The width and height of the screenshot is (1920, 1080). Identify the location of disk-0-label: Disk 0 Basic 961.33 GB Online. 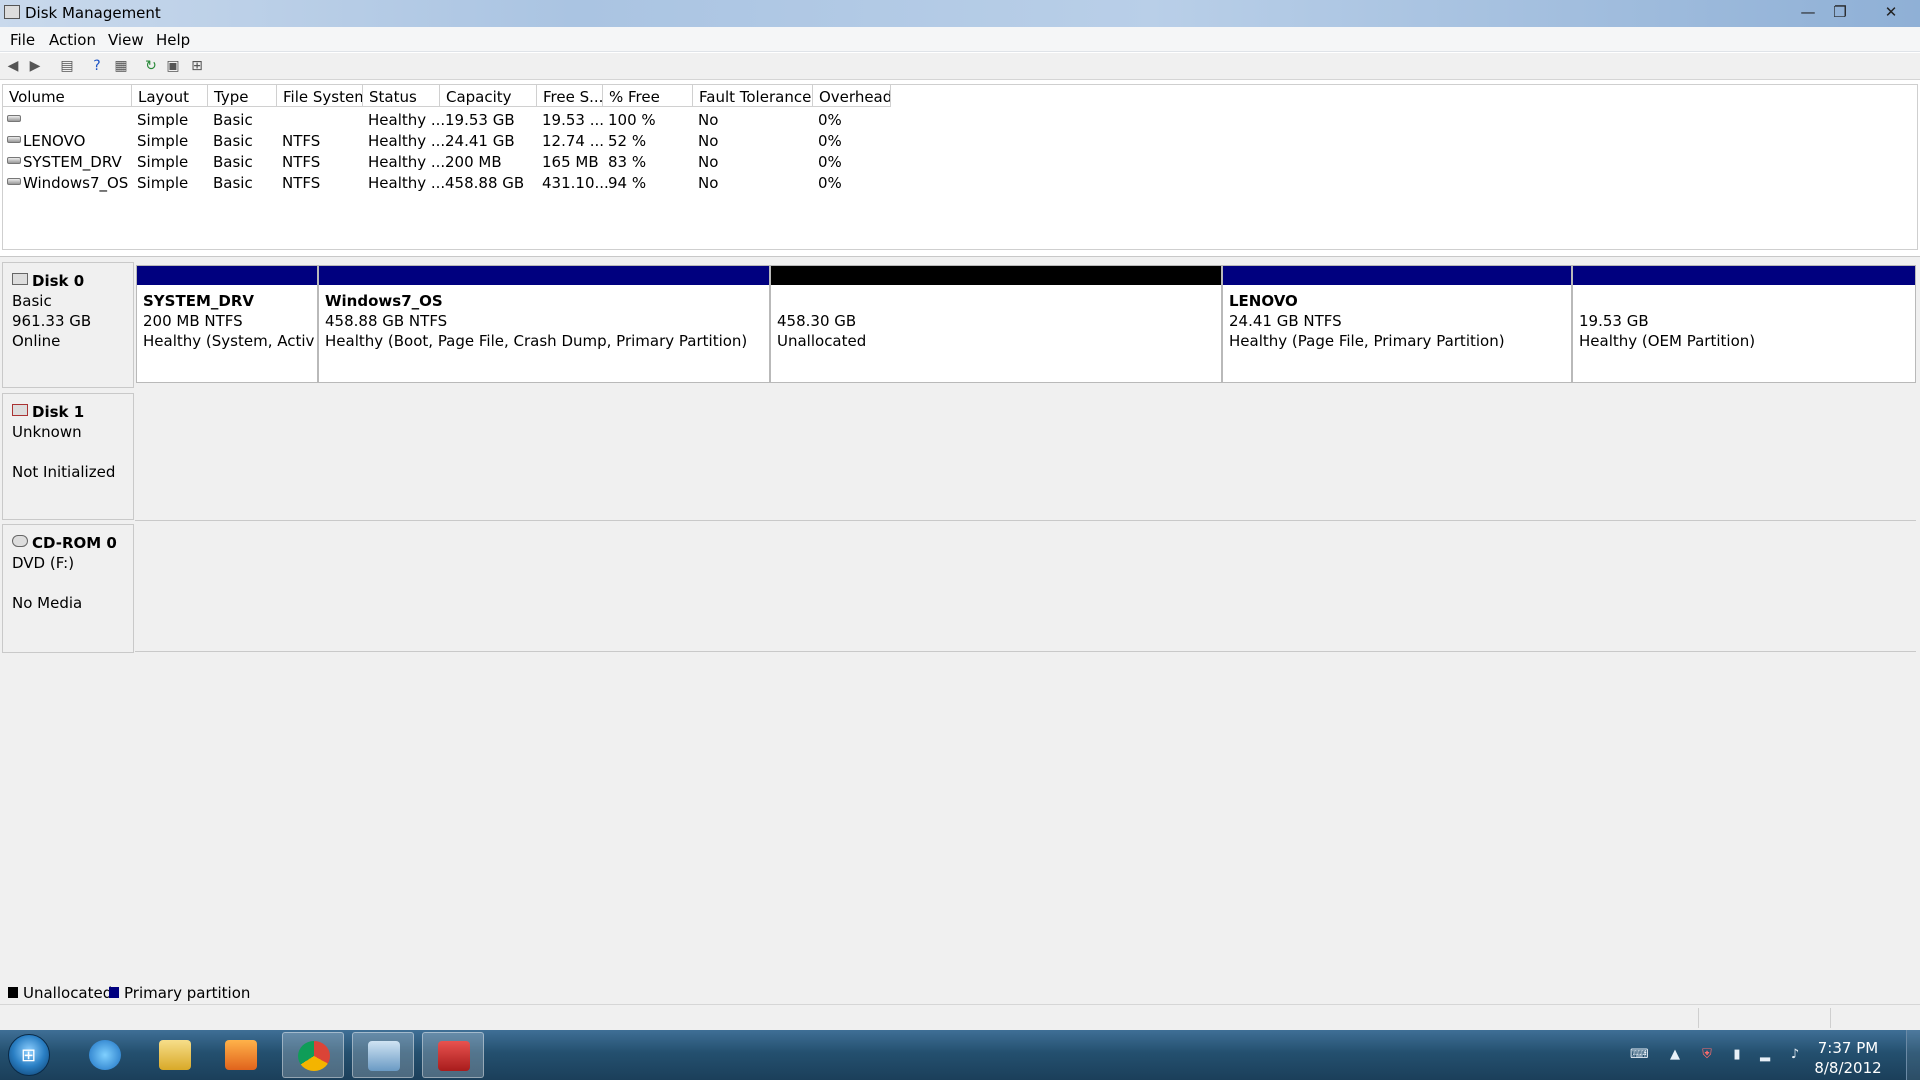
(68, 325).